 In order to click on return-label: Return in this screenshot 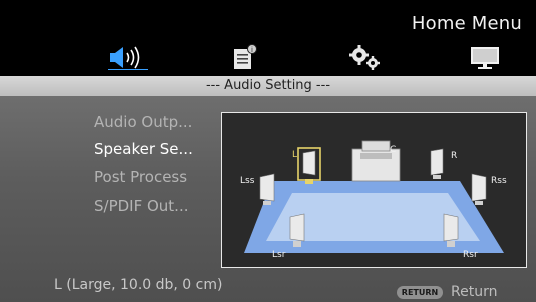, I will do `click(474, 292)`.